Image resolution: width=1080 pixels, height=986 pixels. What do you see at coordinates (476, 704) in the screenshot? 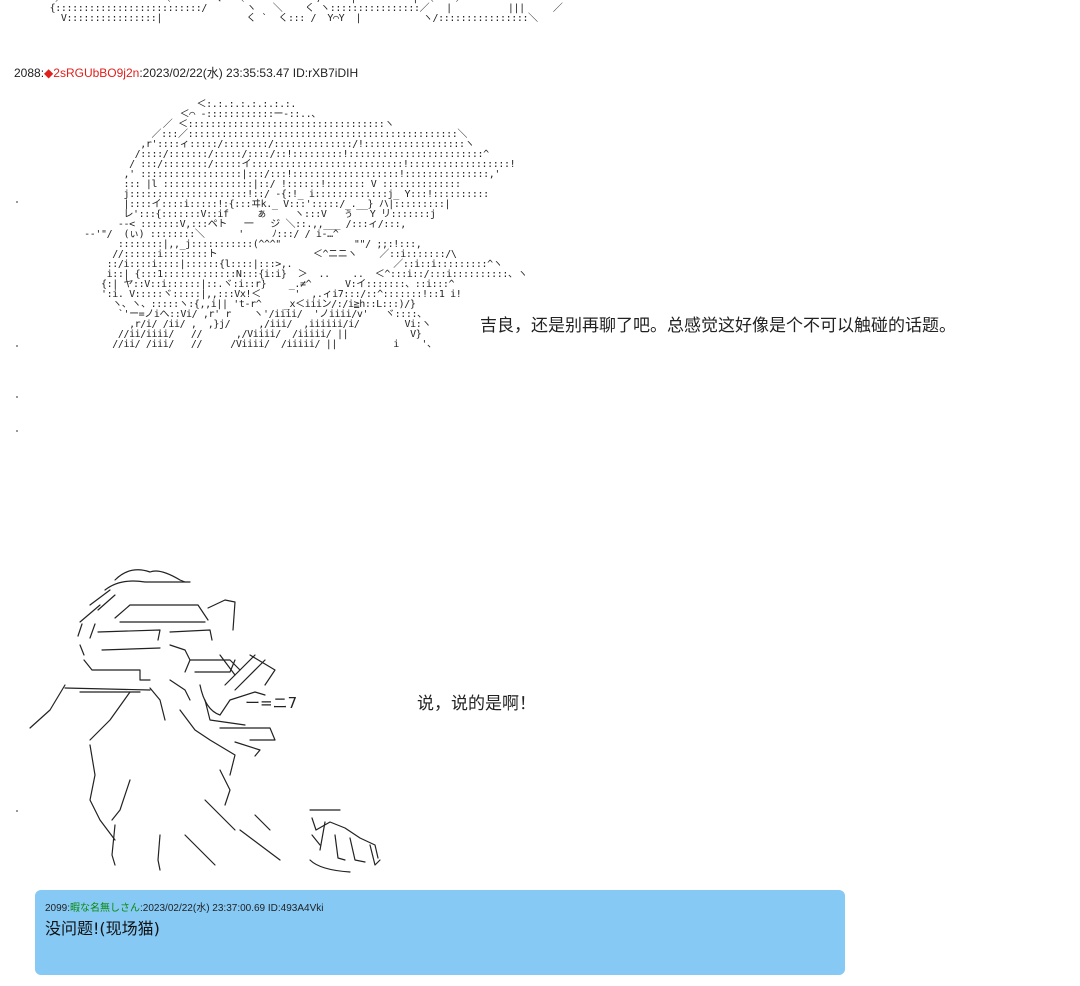
I see `dialogue-line-2: 说，说的是啊！` at bounding box center [476, 704].